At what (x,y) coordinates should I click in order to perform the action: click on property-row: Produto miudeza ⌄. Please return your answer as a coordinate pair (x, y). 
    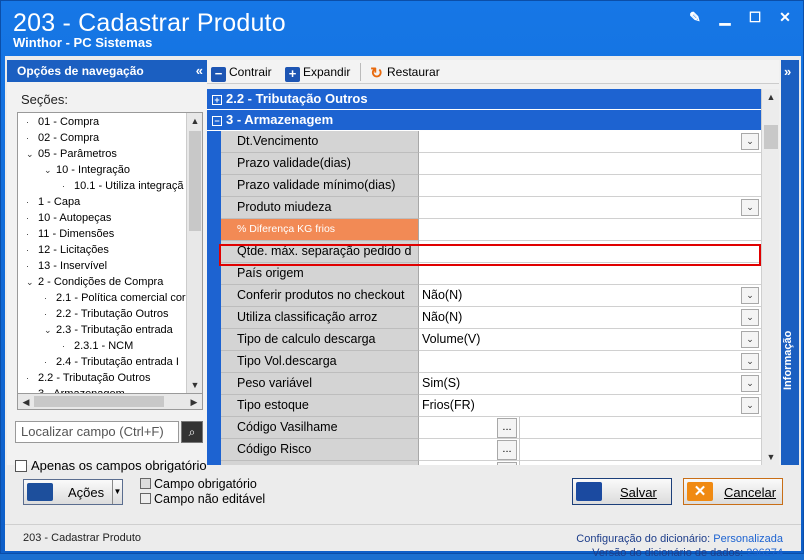
    Looking at the image, I should click on (484, 208).